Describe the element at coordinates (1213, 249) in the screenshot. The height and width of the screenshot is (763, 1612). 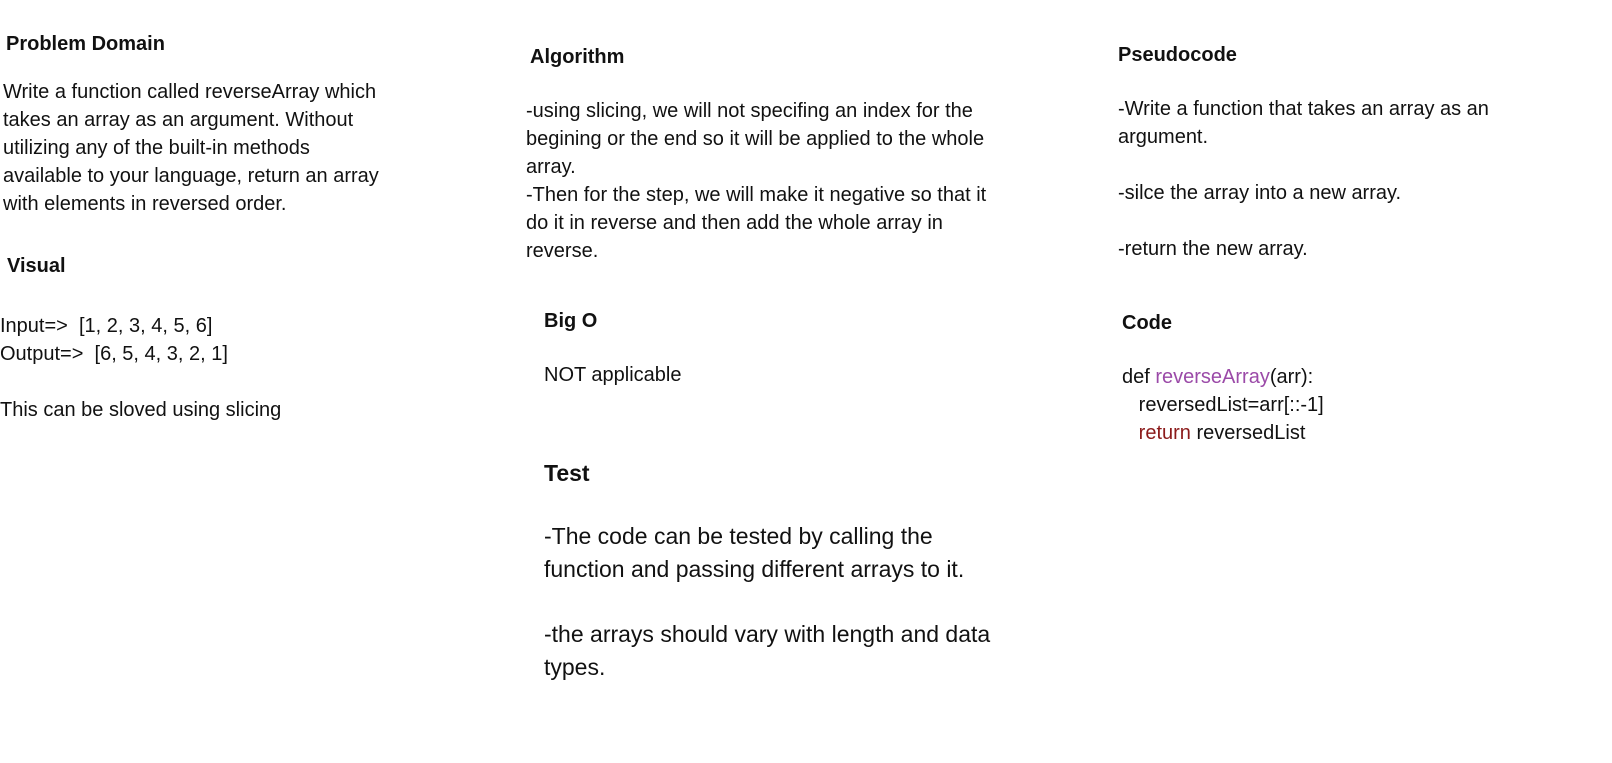
I see `pseudocode-step: -return the new array.` at that location.